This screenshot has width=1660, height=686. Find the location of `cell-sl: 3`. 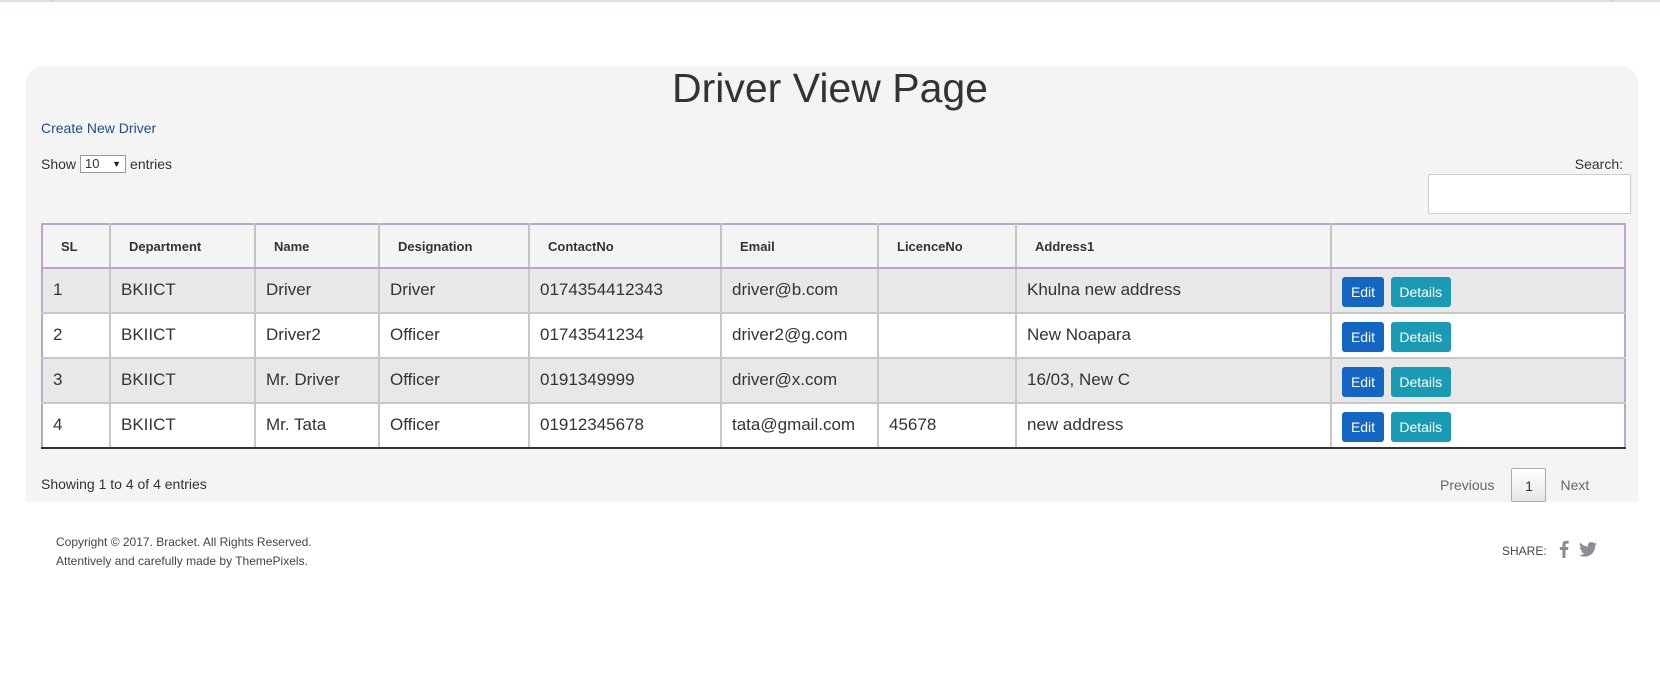

cell-sl: 3 is located at coordinates (76, 381).